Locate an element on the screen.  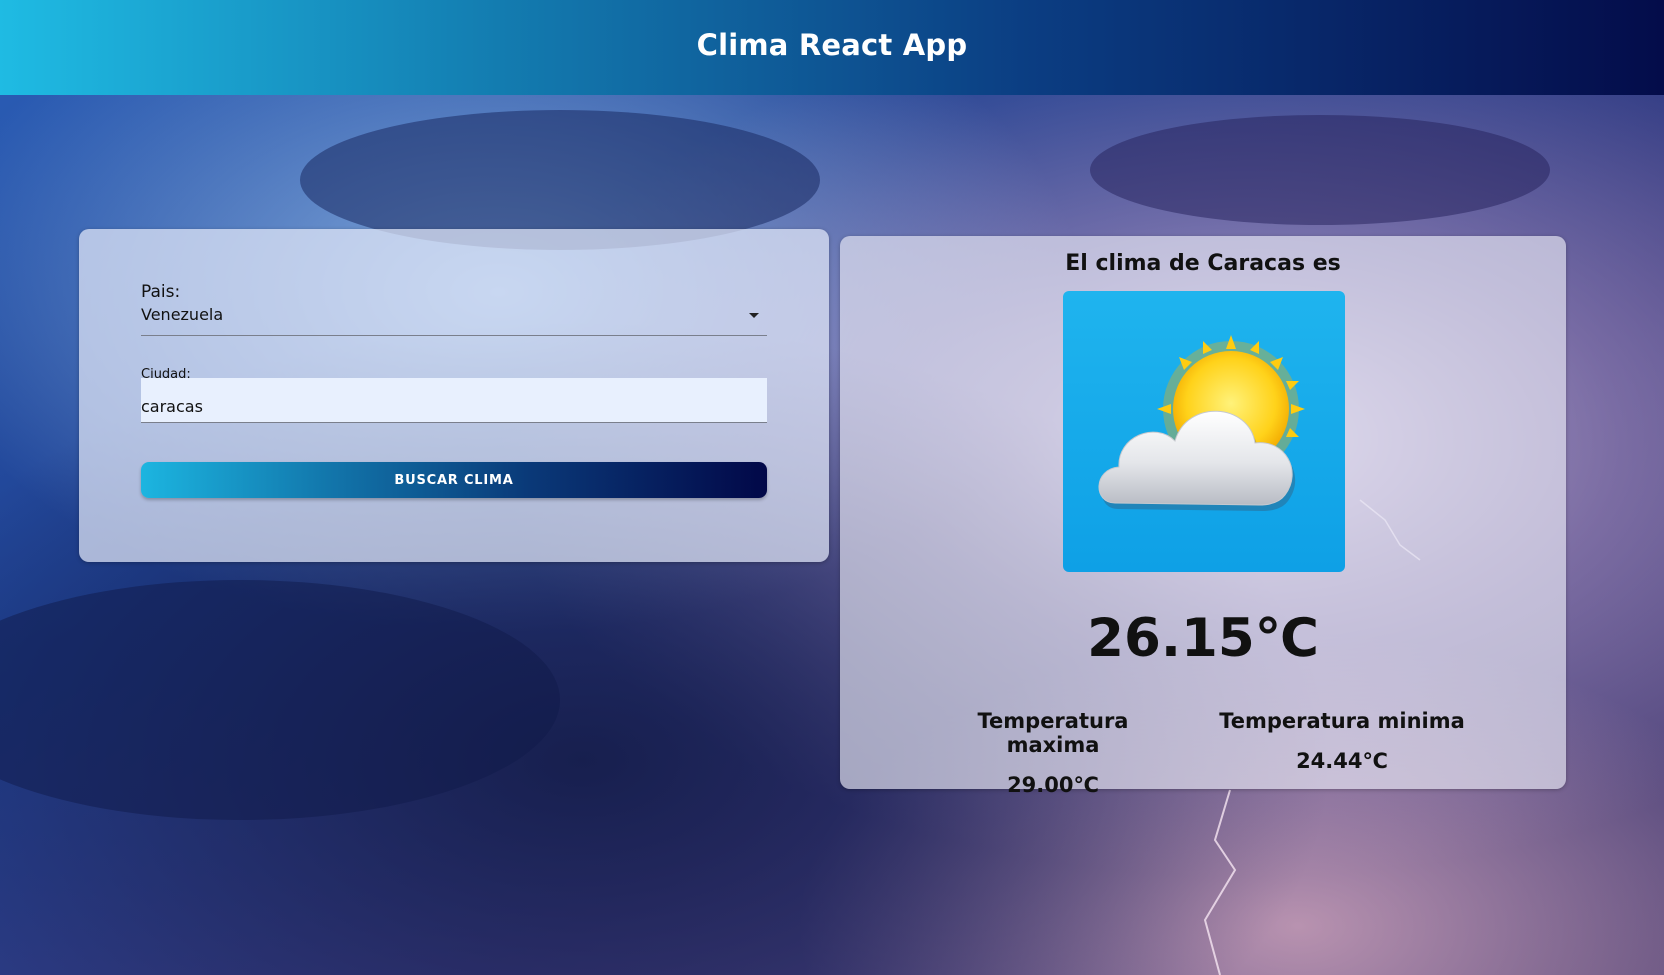
country-select: Venezuela is located at coordinates (454, 320).